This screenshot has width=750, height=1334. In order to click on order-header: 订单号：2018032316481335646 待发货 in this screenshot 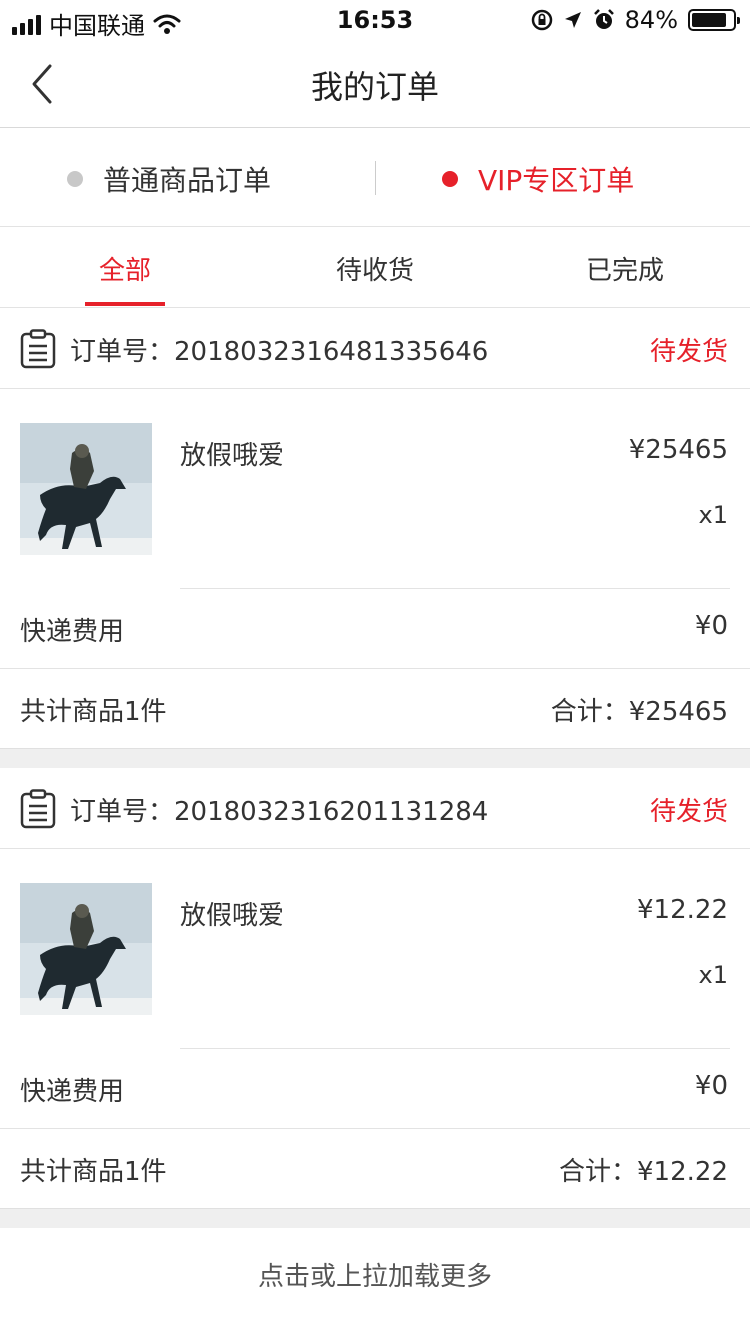, I will do `click(375, 349)`.